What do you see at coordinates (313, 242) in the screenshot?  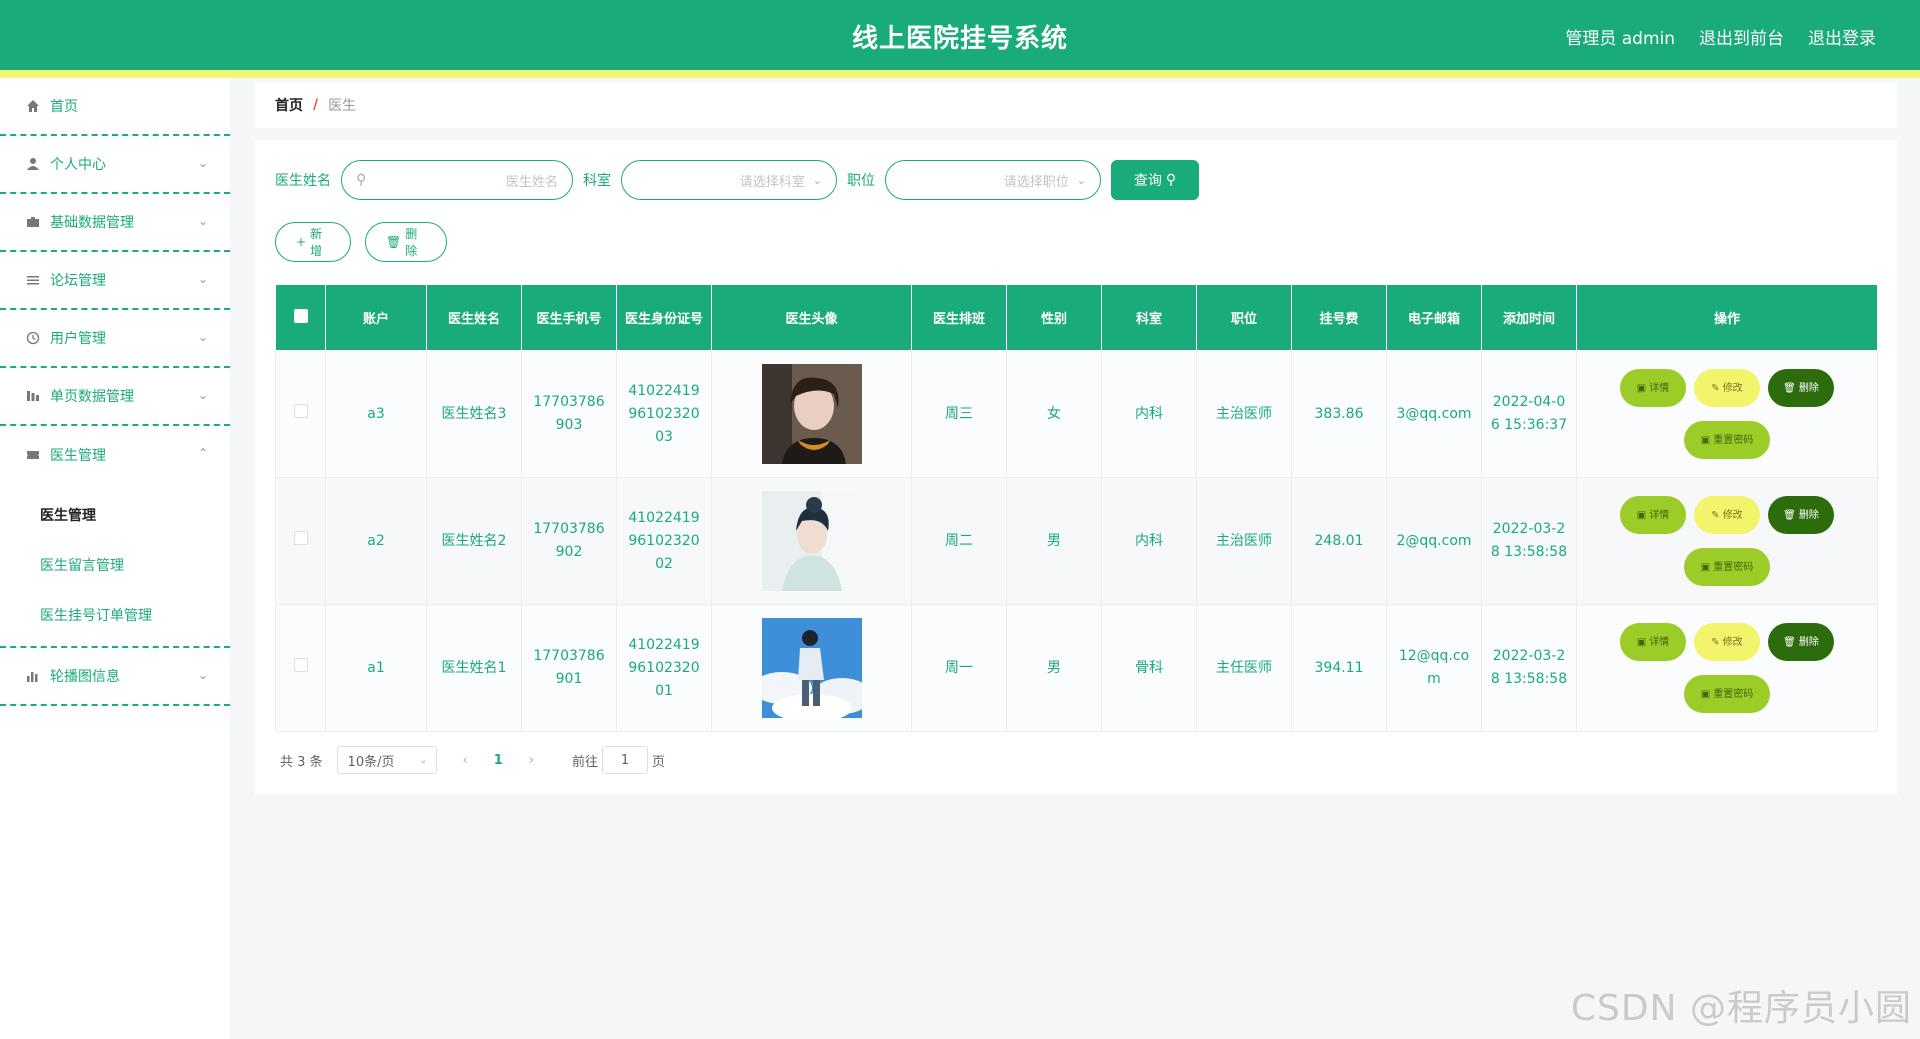 I see `add-button: + 新增` at bounding box center [313, 242].